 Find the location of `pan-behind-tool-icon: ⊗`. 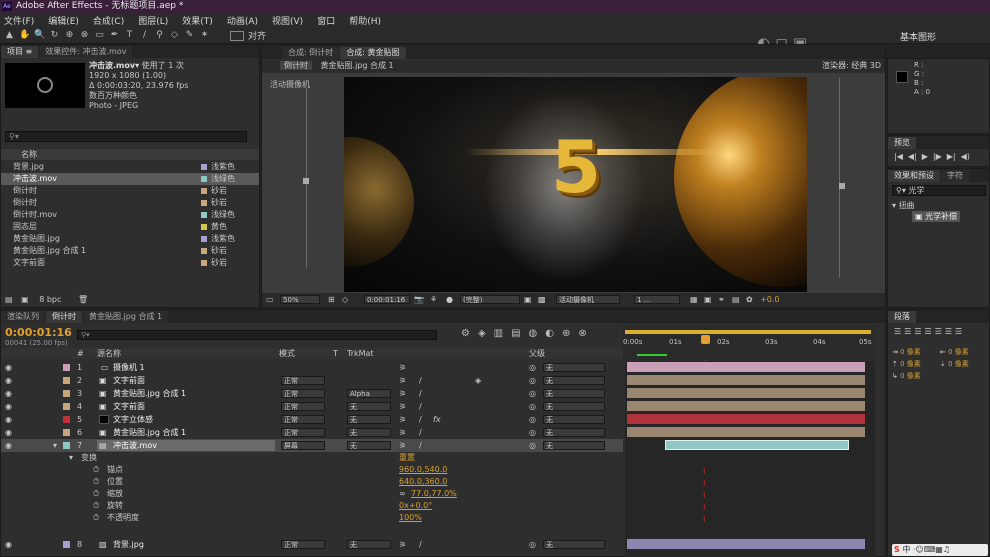

pan-behind-tool-icon: ⊗ is located at coordinates (84, 35).